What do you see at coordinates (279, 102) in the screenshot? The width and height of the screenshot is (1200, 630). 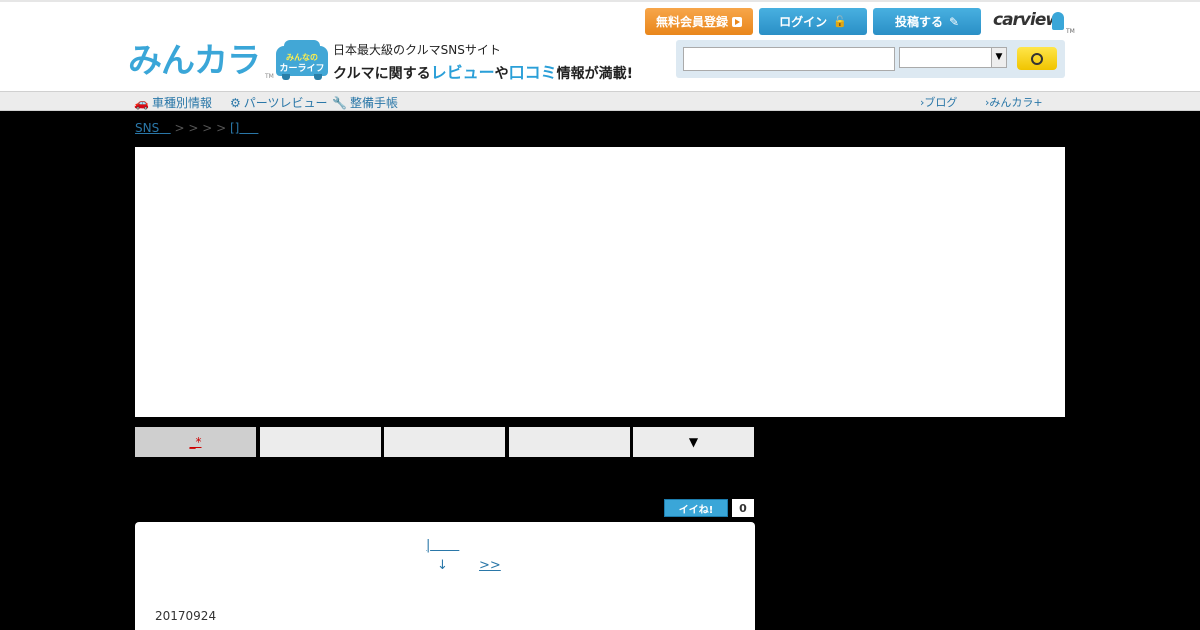 I see `nav-parts-review: ⚙ パーツレビュー` at bounding box center [279, 102].